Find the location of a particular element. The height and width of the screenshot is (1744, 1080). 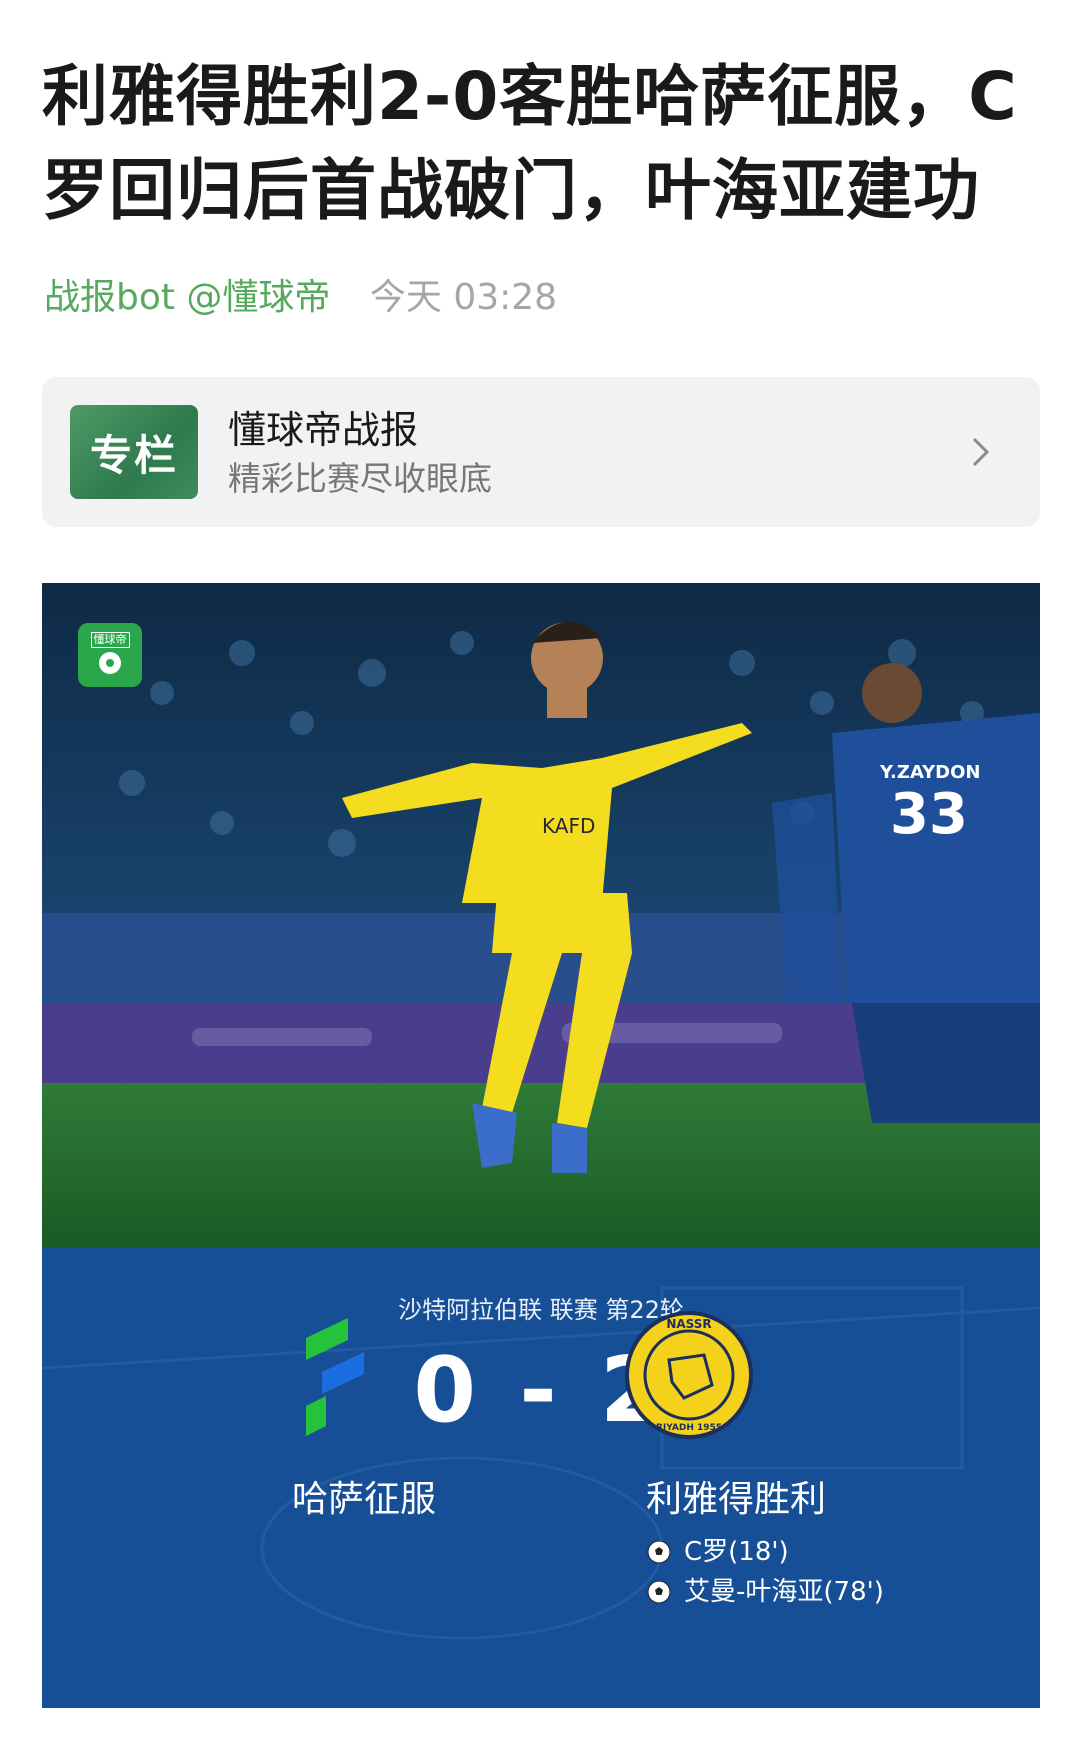

column-subtitle: 精彩比赛尽收眼底 is located at coordinates (360, 478).